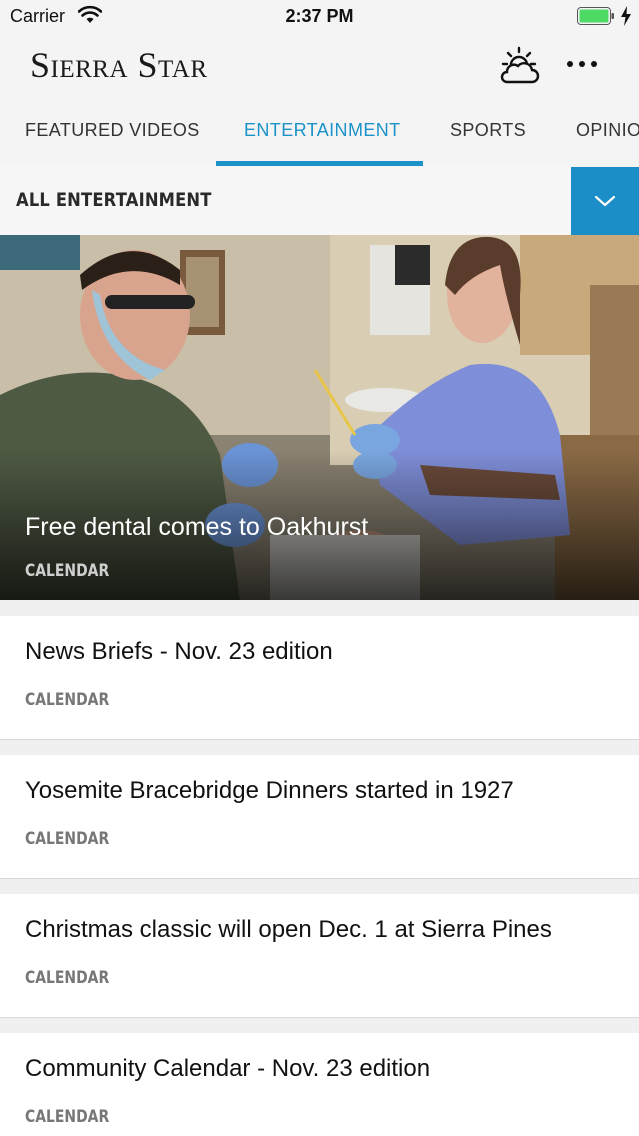  I want to click on tab-opinion: OPINION, so click(607, 130).